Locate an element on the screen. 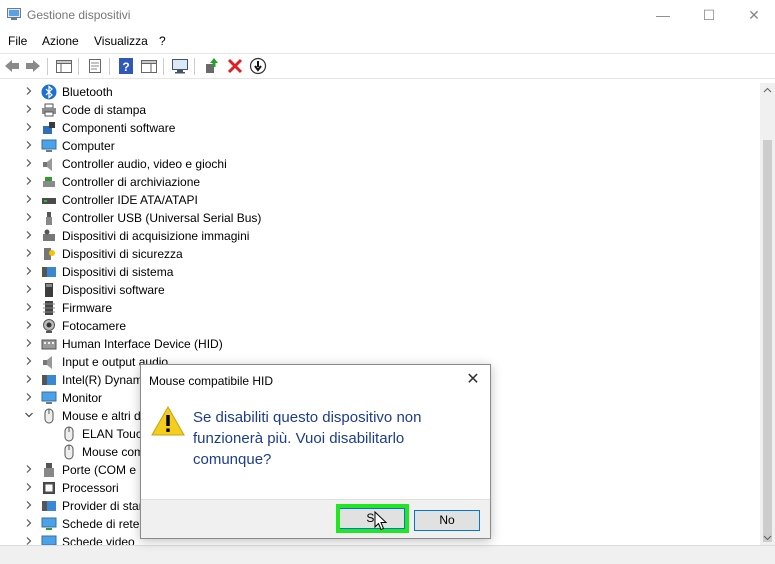 This screenshot has width=775, height=564. tree-item: Controller IDE ATA/ATAPI is located at coordinates (380, 200).